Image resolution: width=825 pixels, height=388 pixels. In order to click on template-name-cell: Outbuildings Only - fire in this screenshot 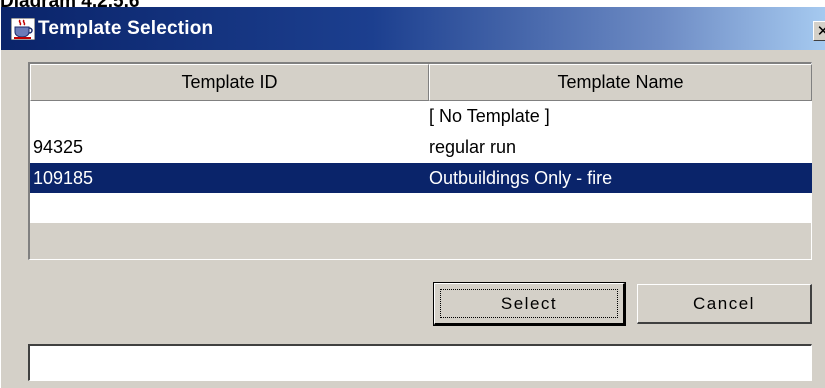, I will do `click(521, 177)`.